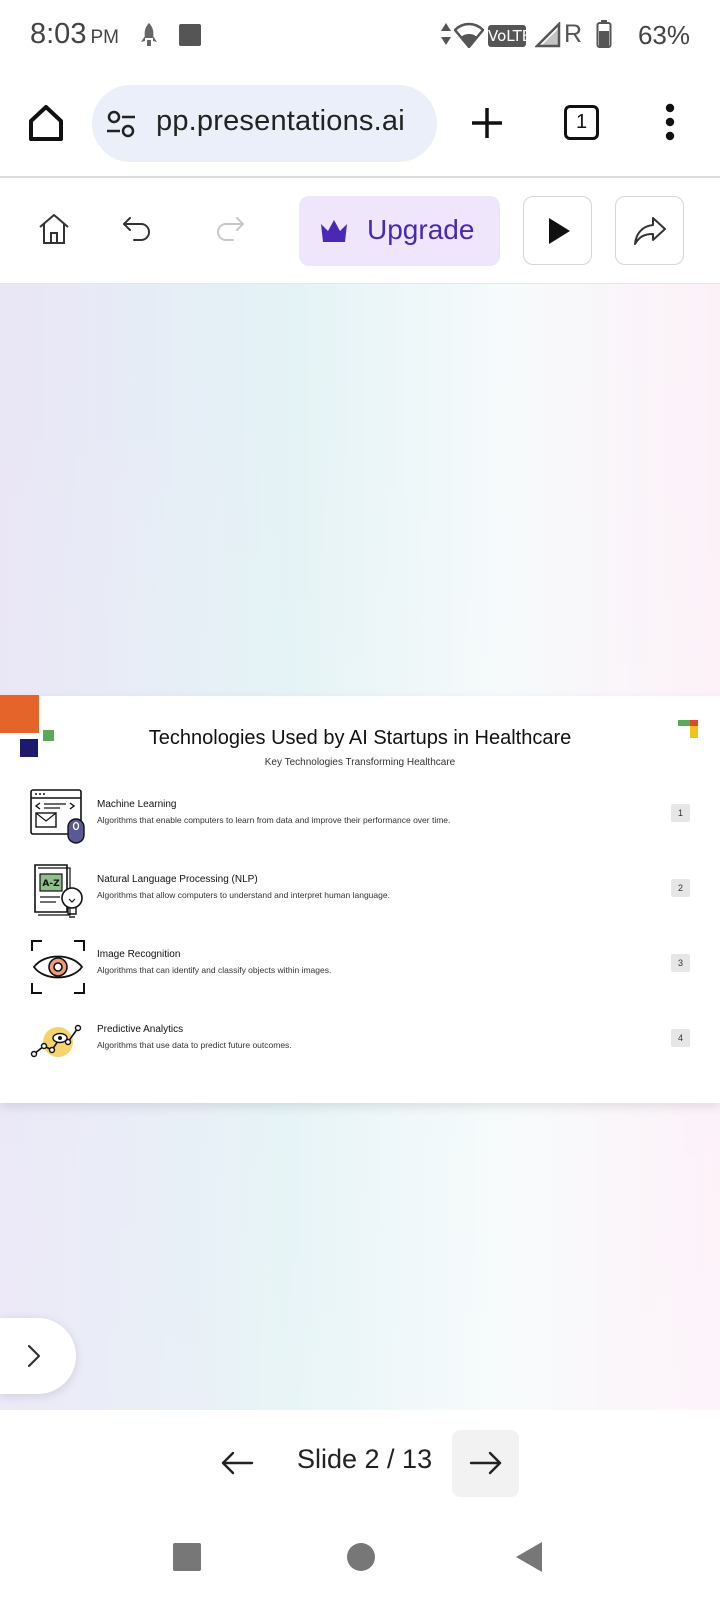  Describe the element at coordinates (334, 231) in the screenshot. I see `crown-icon` at that location.